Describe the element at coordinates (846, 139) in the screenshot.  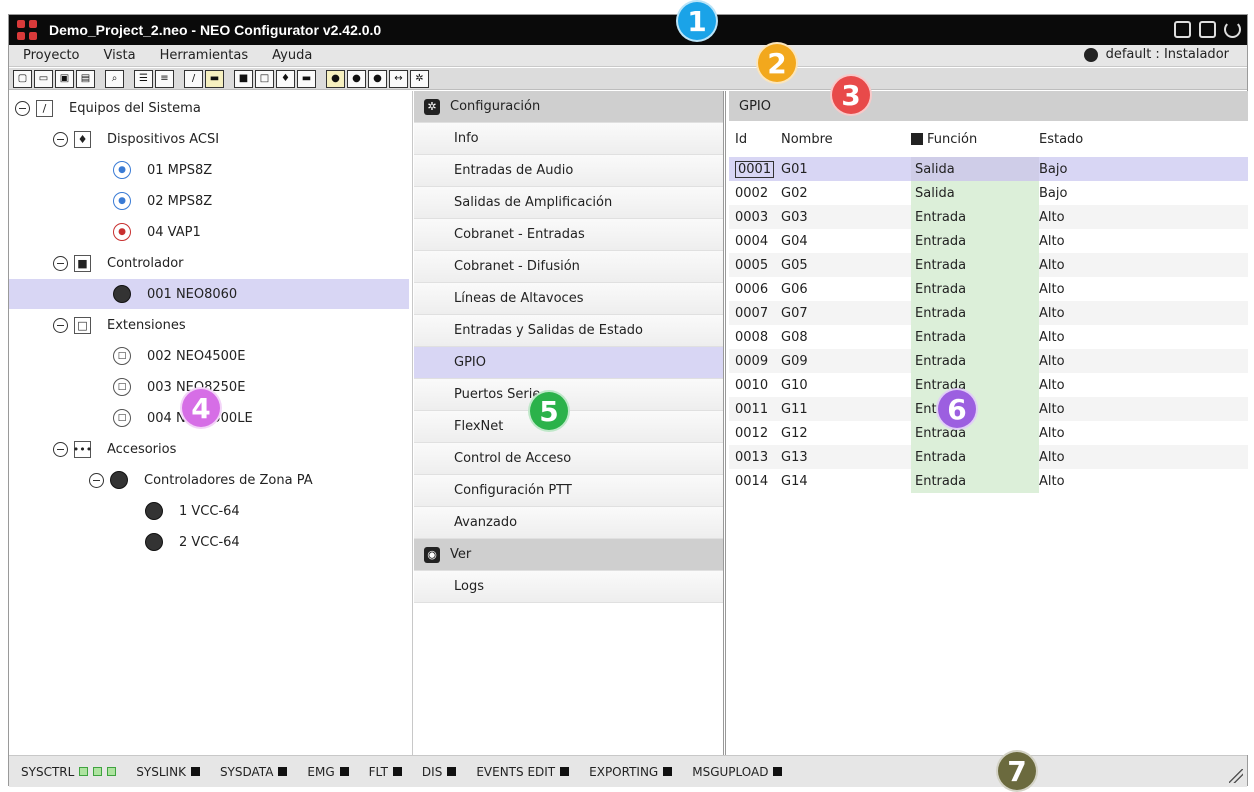
I see `col-nombre: Nombre` at that location.